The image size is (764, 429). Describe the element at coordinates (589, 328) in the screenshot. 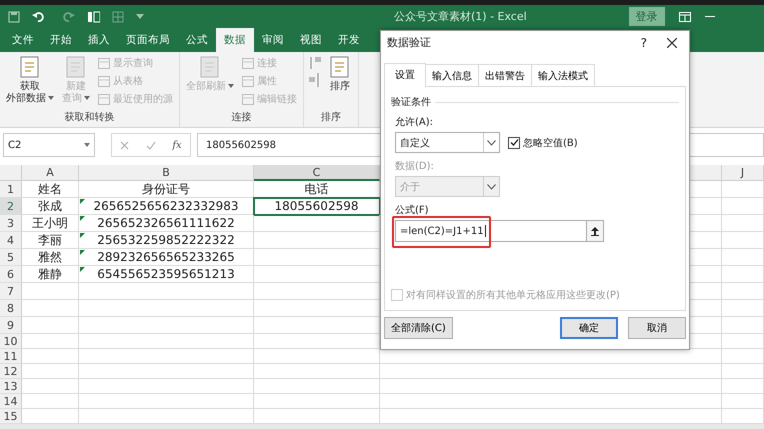

I see `dialog-button: 确定` at that location.